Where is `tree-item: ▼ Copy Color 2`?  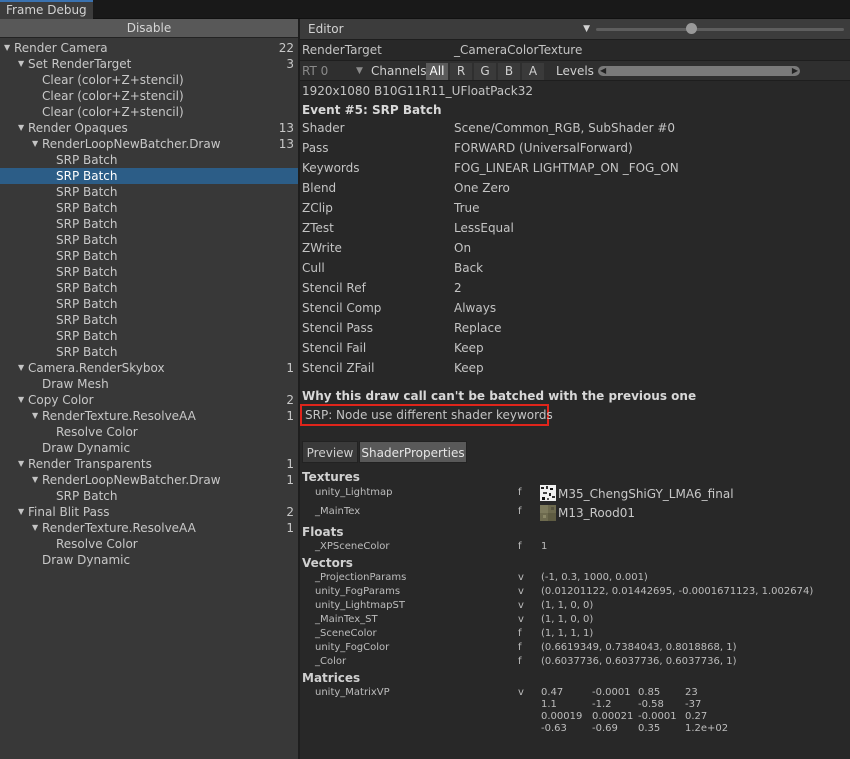 tree-item: ▼ Copy Color 2 is located at coordinates (149, 400).